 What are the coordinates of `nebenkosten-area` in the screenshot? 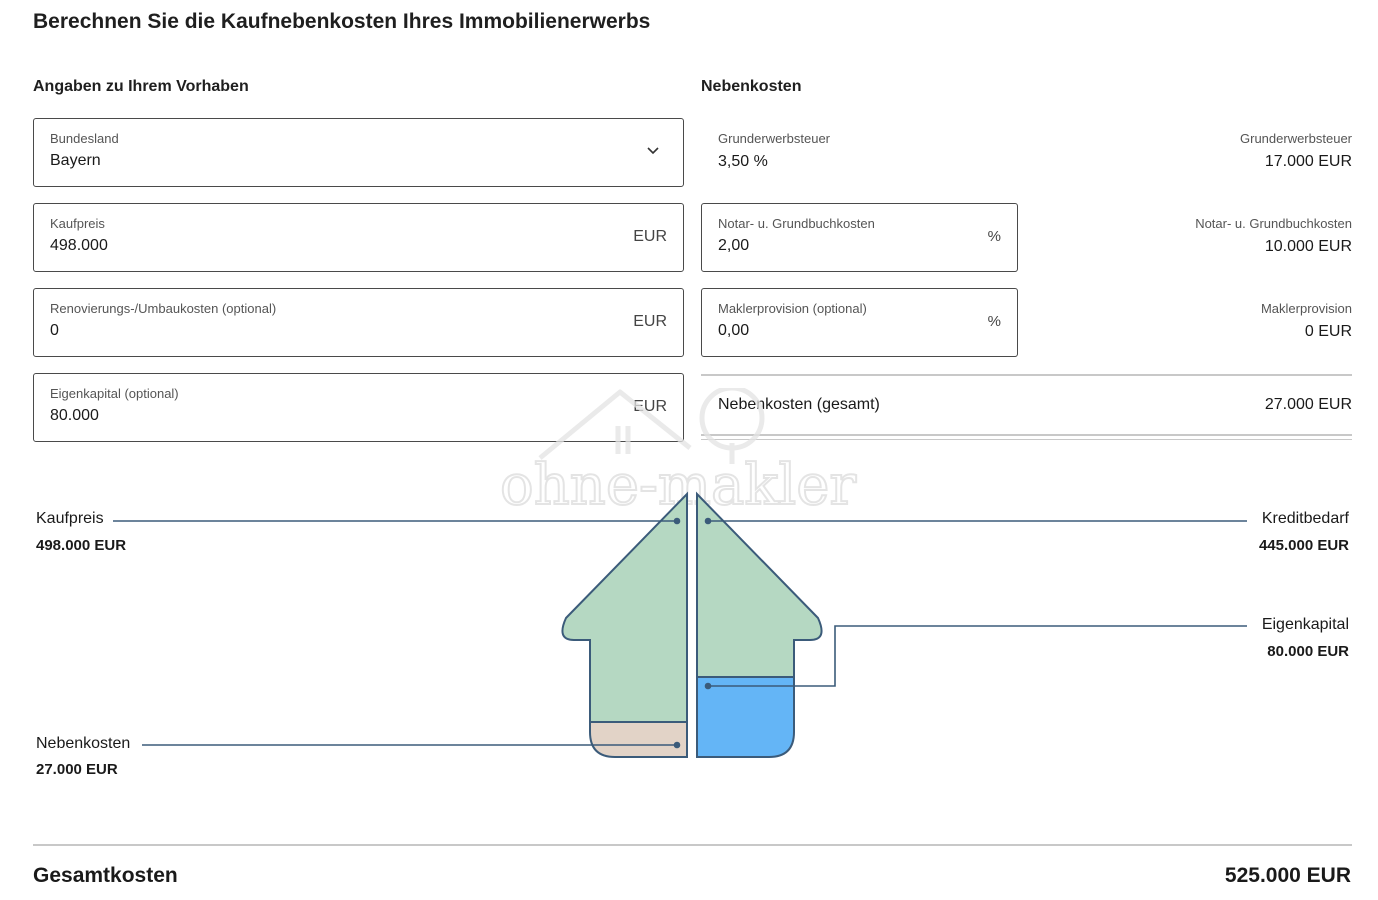 It's located at (638, 739).